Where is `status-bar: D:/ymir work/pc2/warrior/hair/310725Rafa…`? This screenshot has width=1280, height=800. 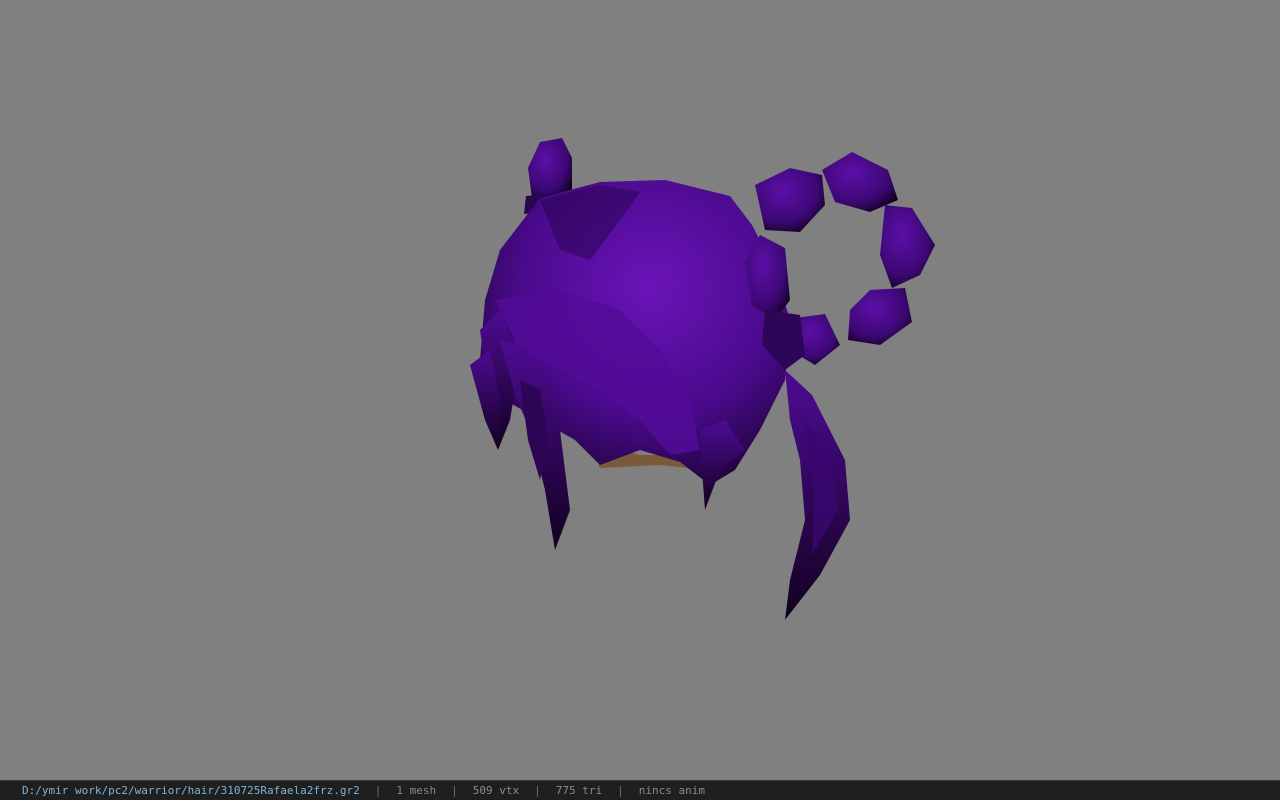
status-bar: D:/ymir work/pc2/warrior/hair/310725Rafa… is located at coordinates (640, 790).